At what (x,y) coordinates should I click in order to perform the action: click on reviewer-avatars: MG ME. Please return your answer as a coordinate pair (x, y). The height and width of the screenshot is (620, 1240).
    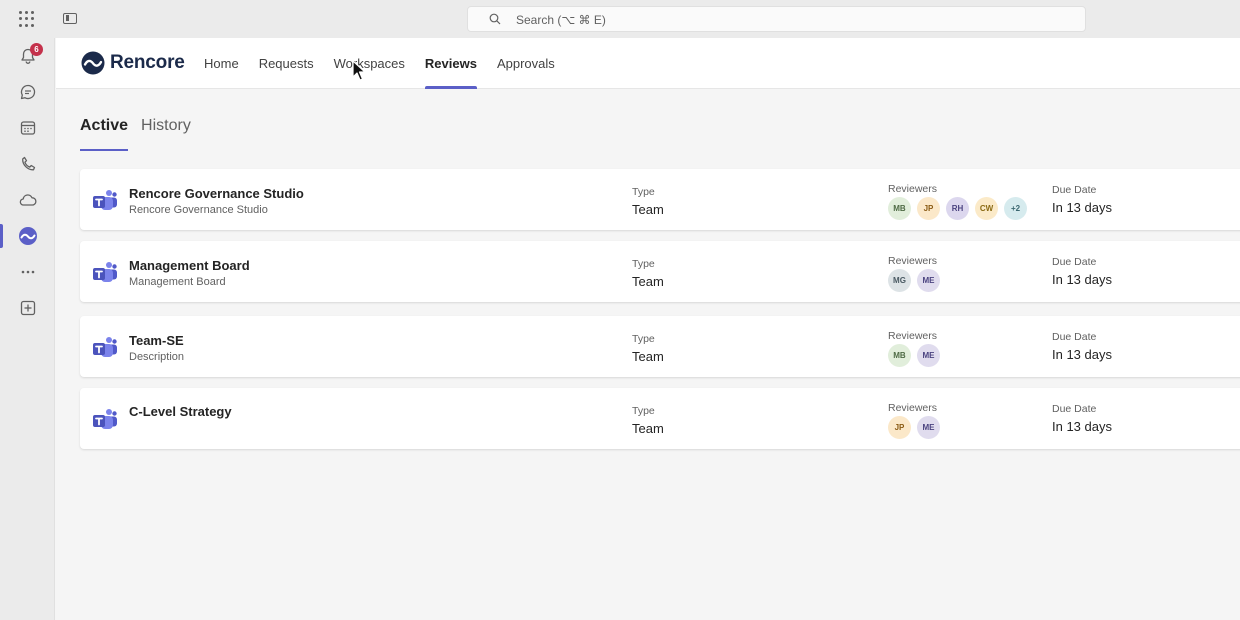
    Looking at the image, I should click on (917, 280).